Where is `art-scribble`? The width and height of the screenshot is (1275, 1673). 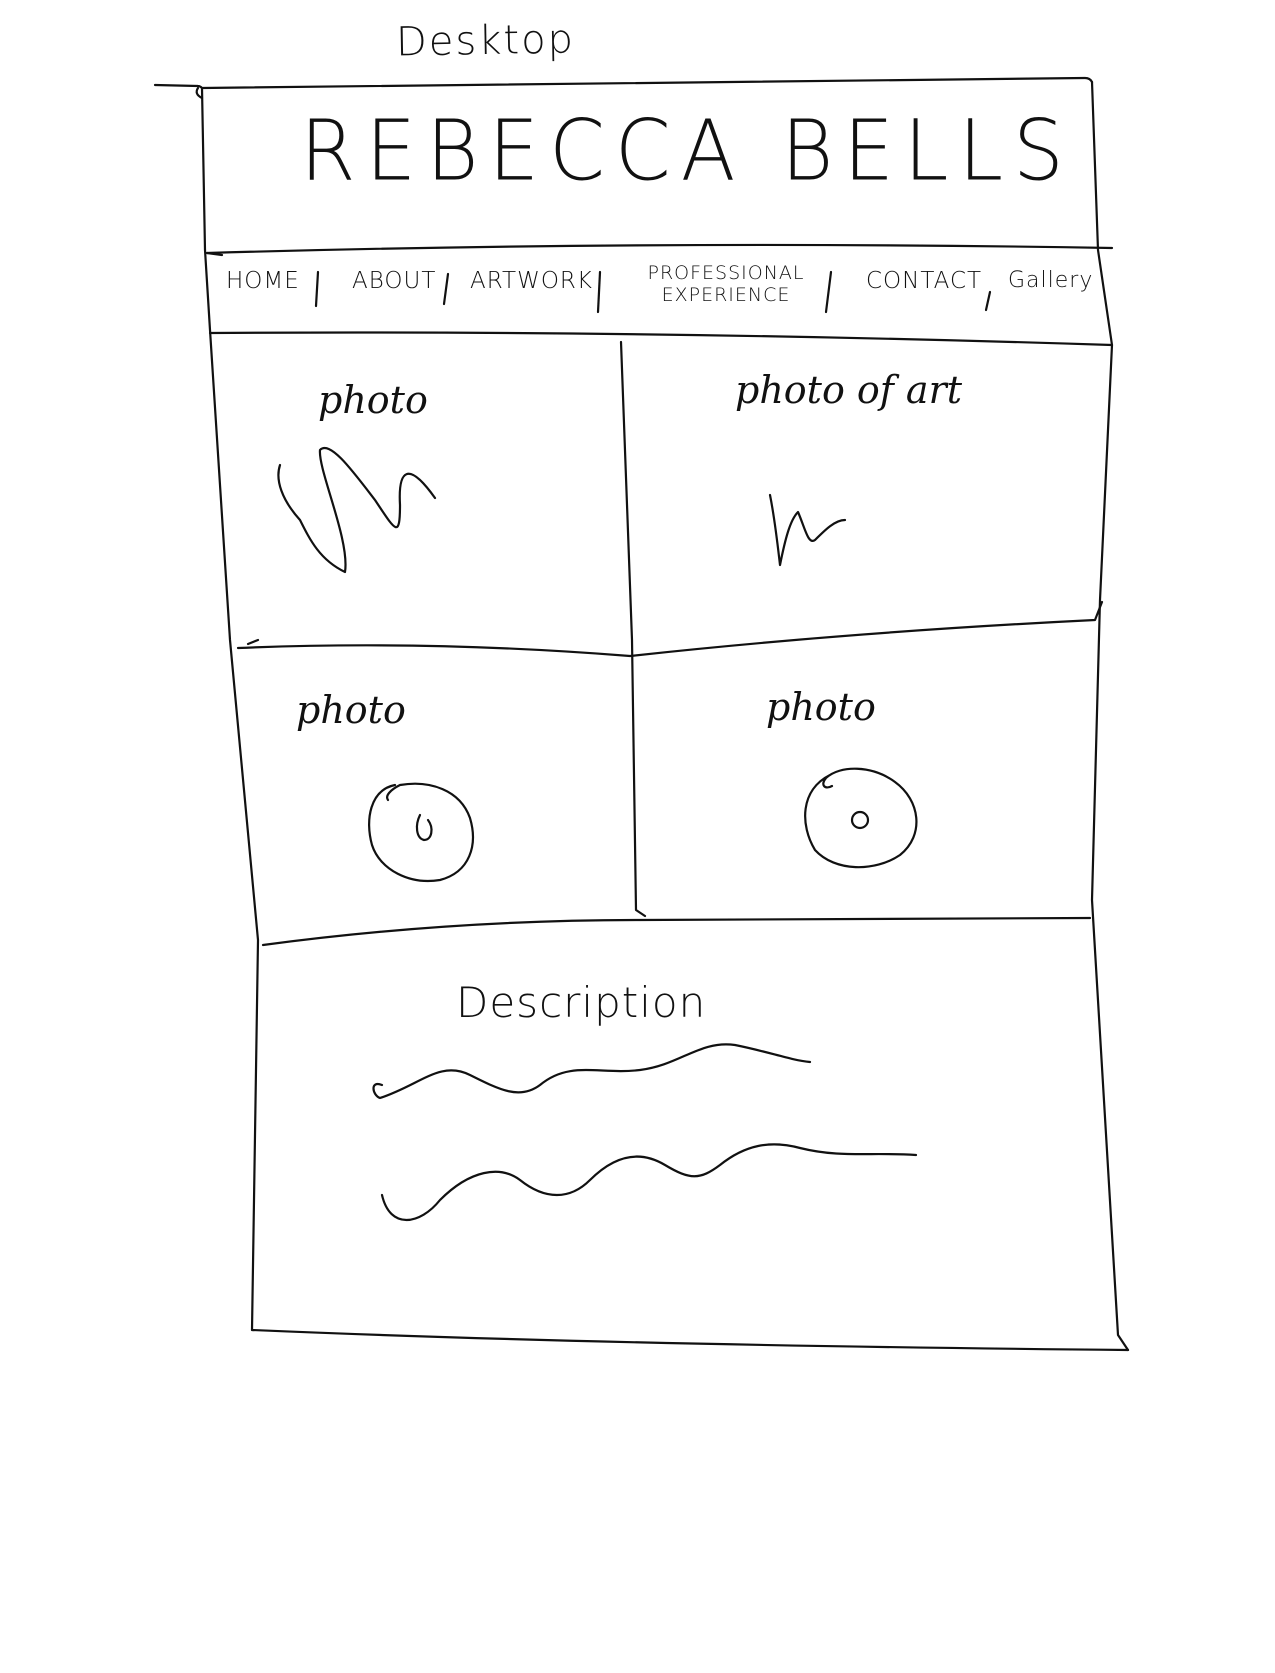 art-scribble is located at coordinates (807, 530).